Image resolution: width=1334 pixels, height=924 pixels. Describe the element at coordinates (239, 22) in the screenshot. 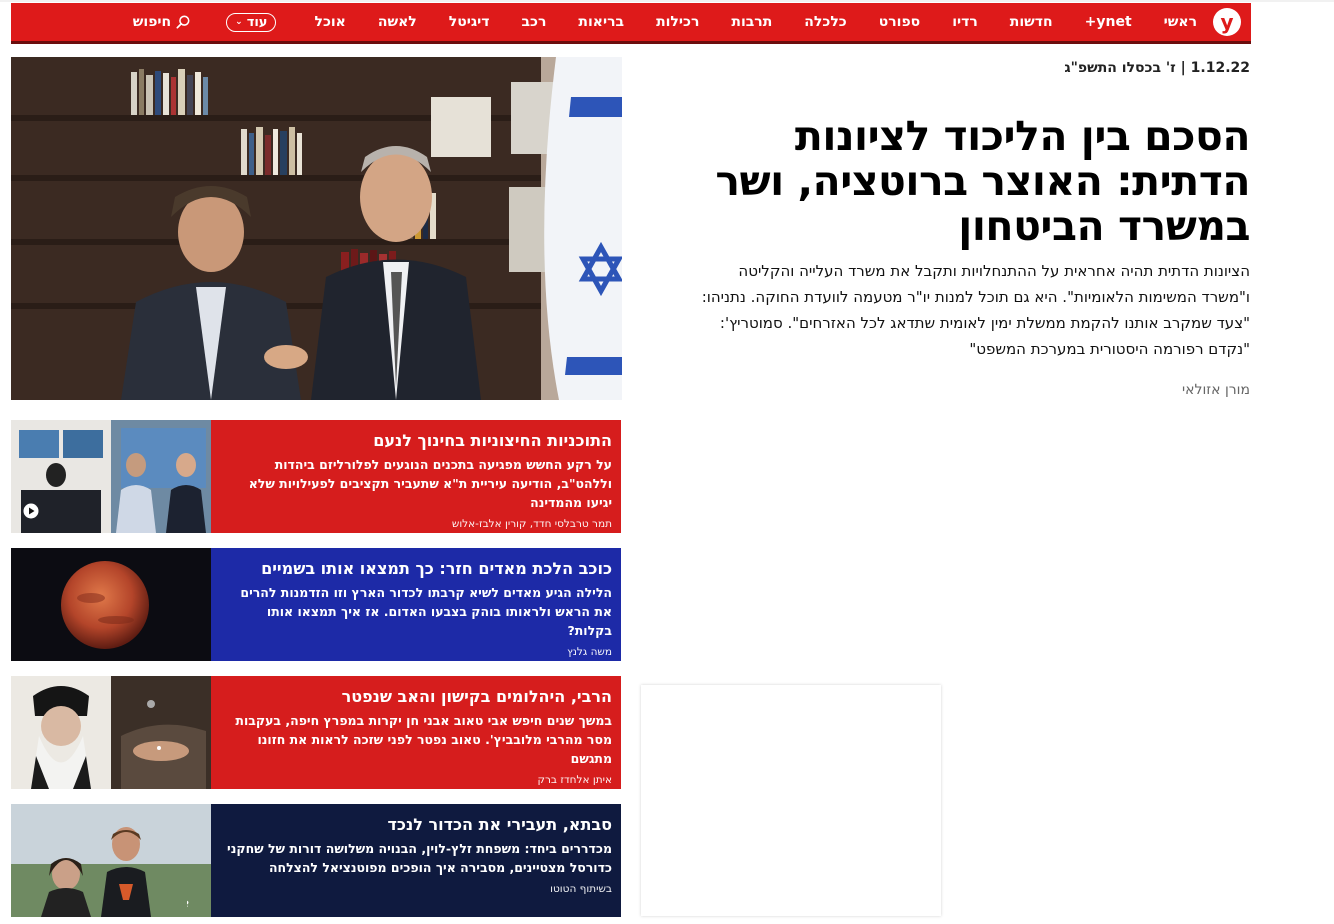

I see `chevron-down-icon: ⌄` at that location.